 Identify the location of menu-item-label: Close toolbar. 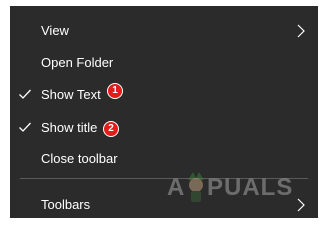
(79, 158).